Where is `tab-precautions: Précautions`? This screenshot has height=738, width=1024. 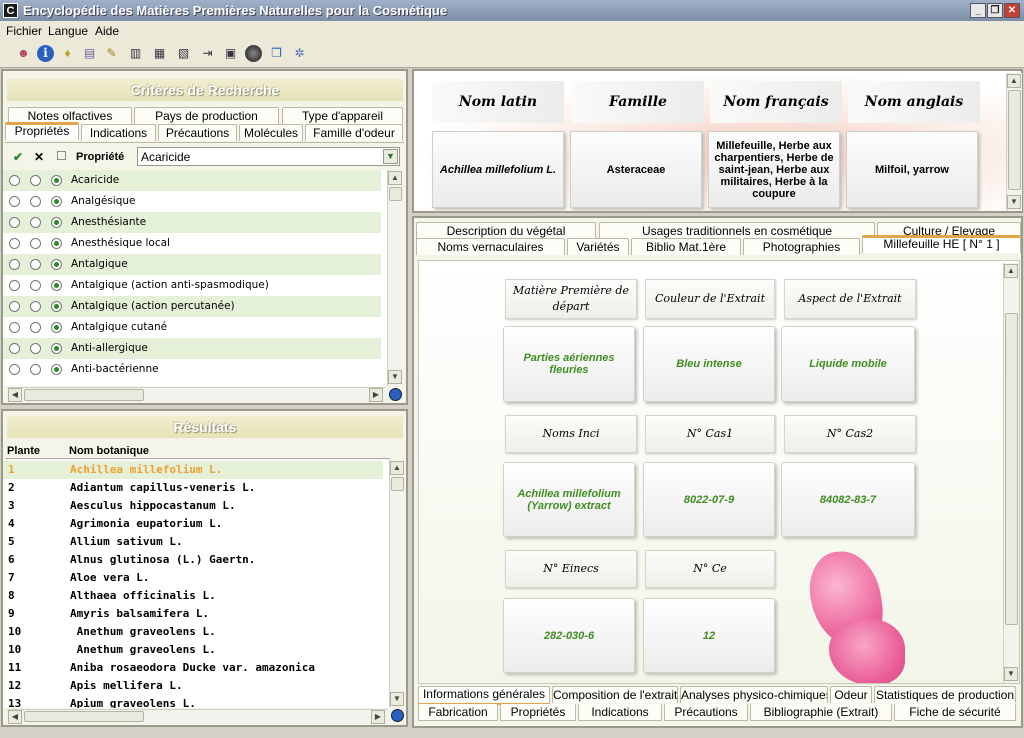
tab-precautions: Précautions is located at coordinates (197, 132).